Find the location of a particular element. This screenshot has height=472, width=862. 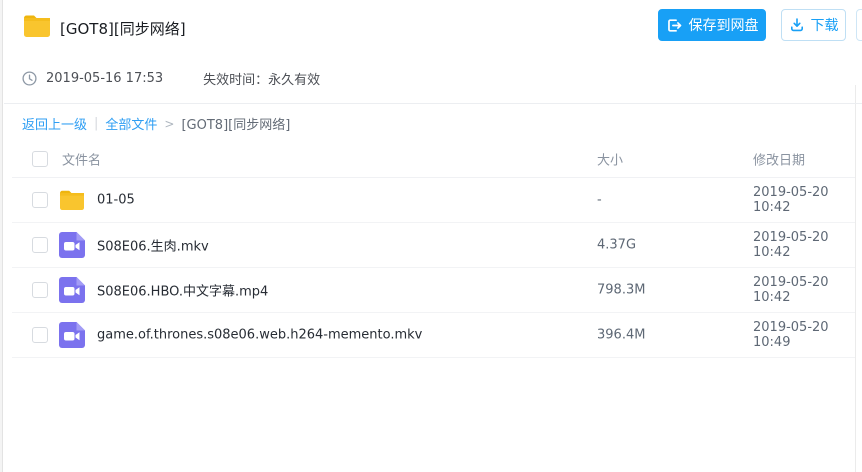

share-time: 2019-05-16 17:53 is located at coordinates (105, 78).